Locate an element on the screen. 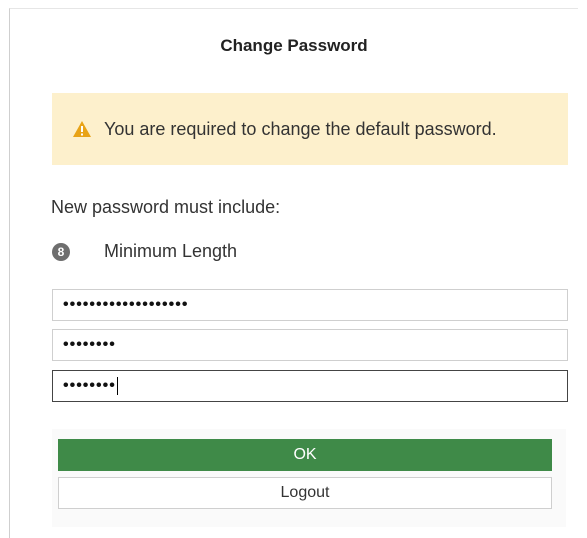 Image resolution: width=587 pixels, height=538 pixels. logout-button: Logout is located at coordinates (305, 493).